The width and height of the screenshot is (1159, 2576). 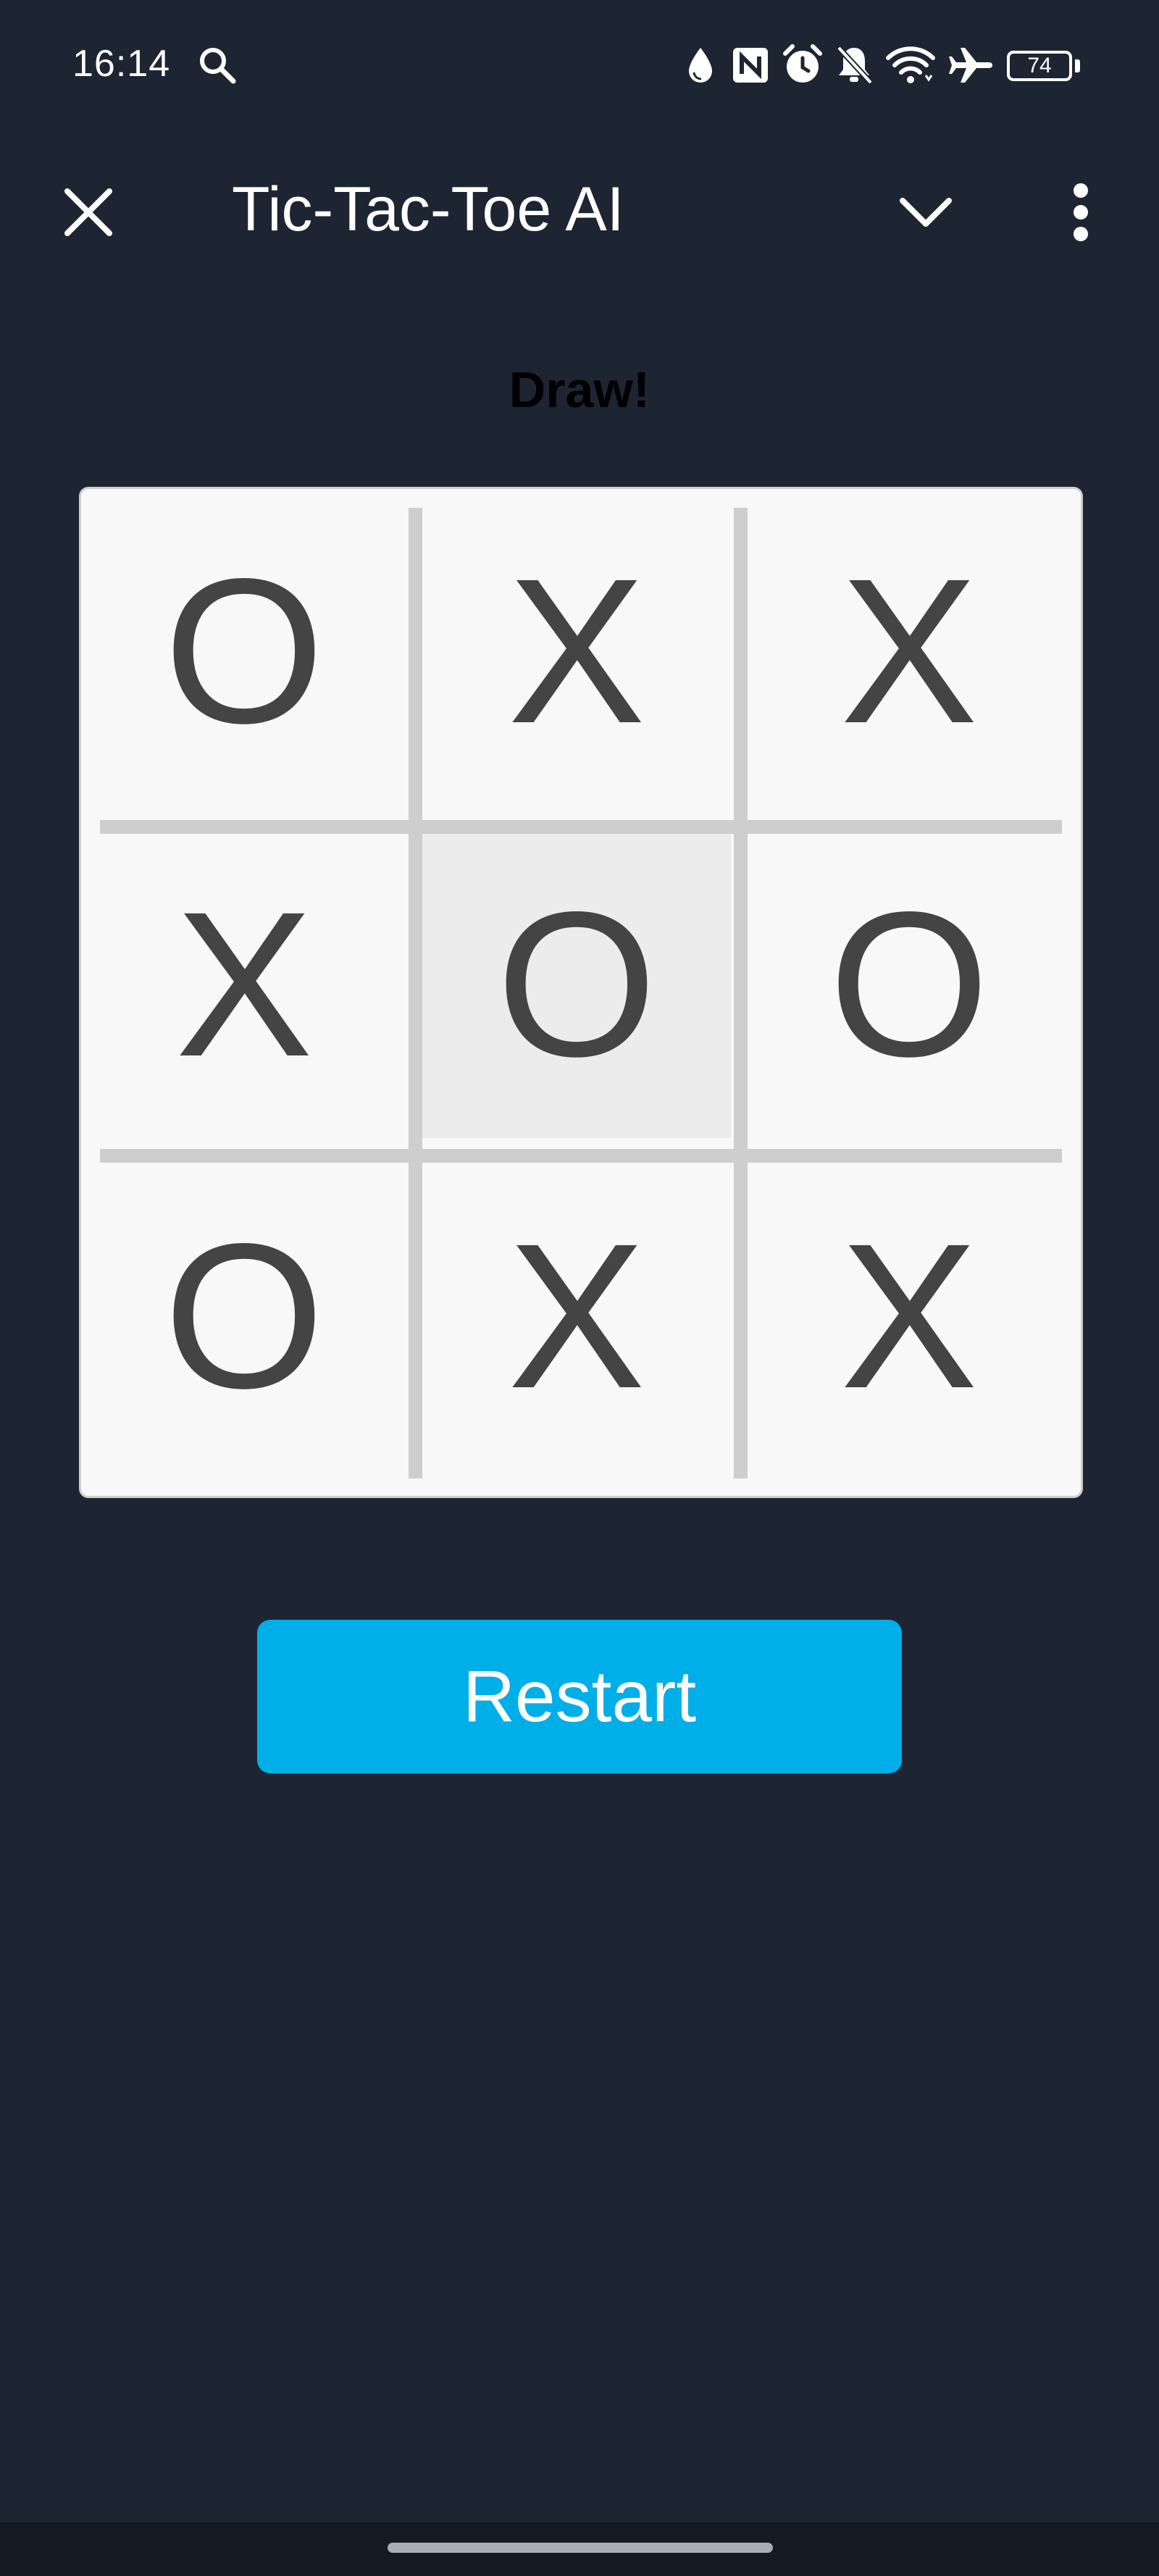 What do you see at coordinates (428, 210) in the screenshot?
I see `app-title: Tic-Tac-Toe AI` at bounding box center [428, 210].